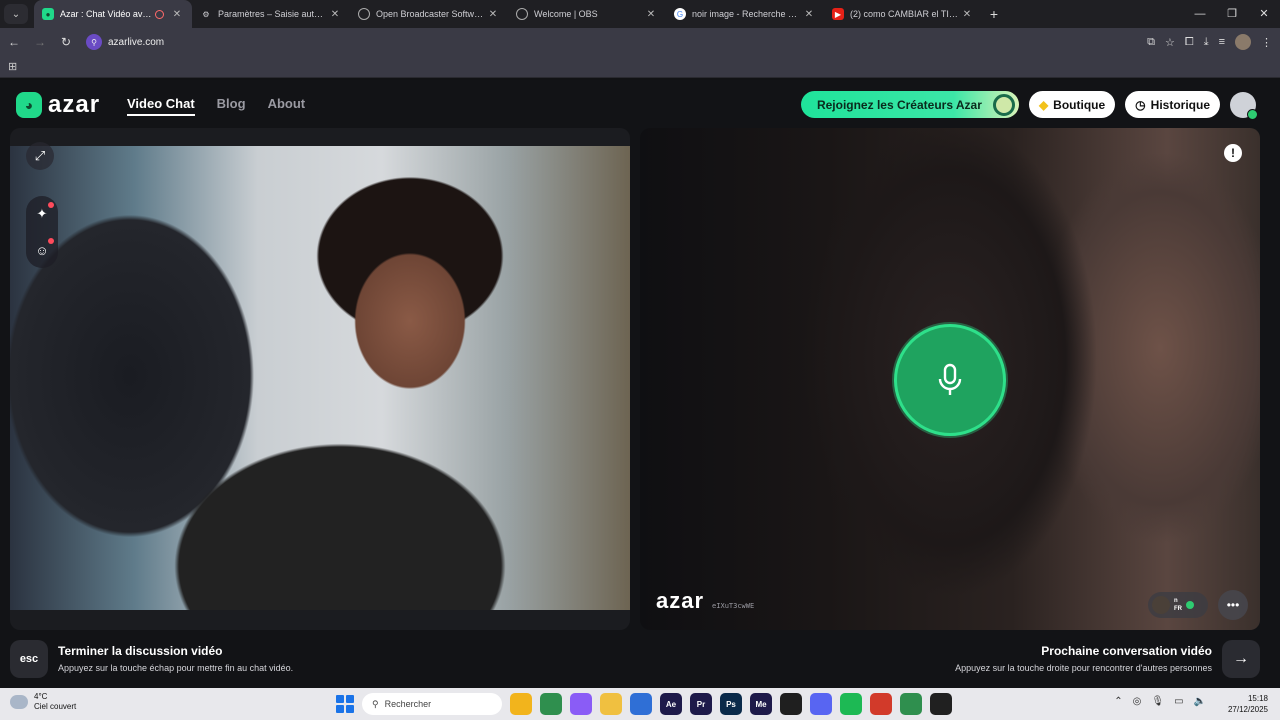  Describe the element at coordinates (551, 704) in the screenshot. I see `chrome-icon` at that location.